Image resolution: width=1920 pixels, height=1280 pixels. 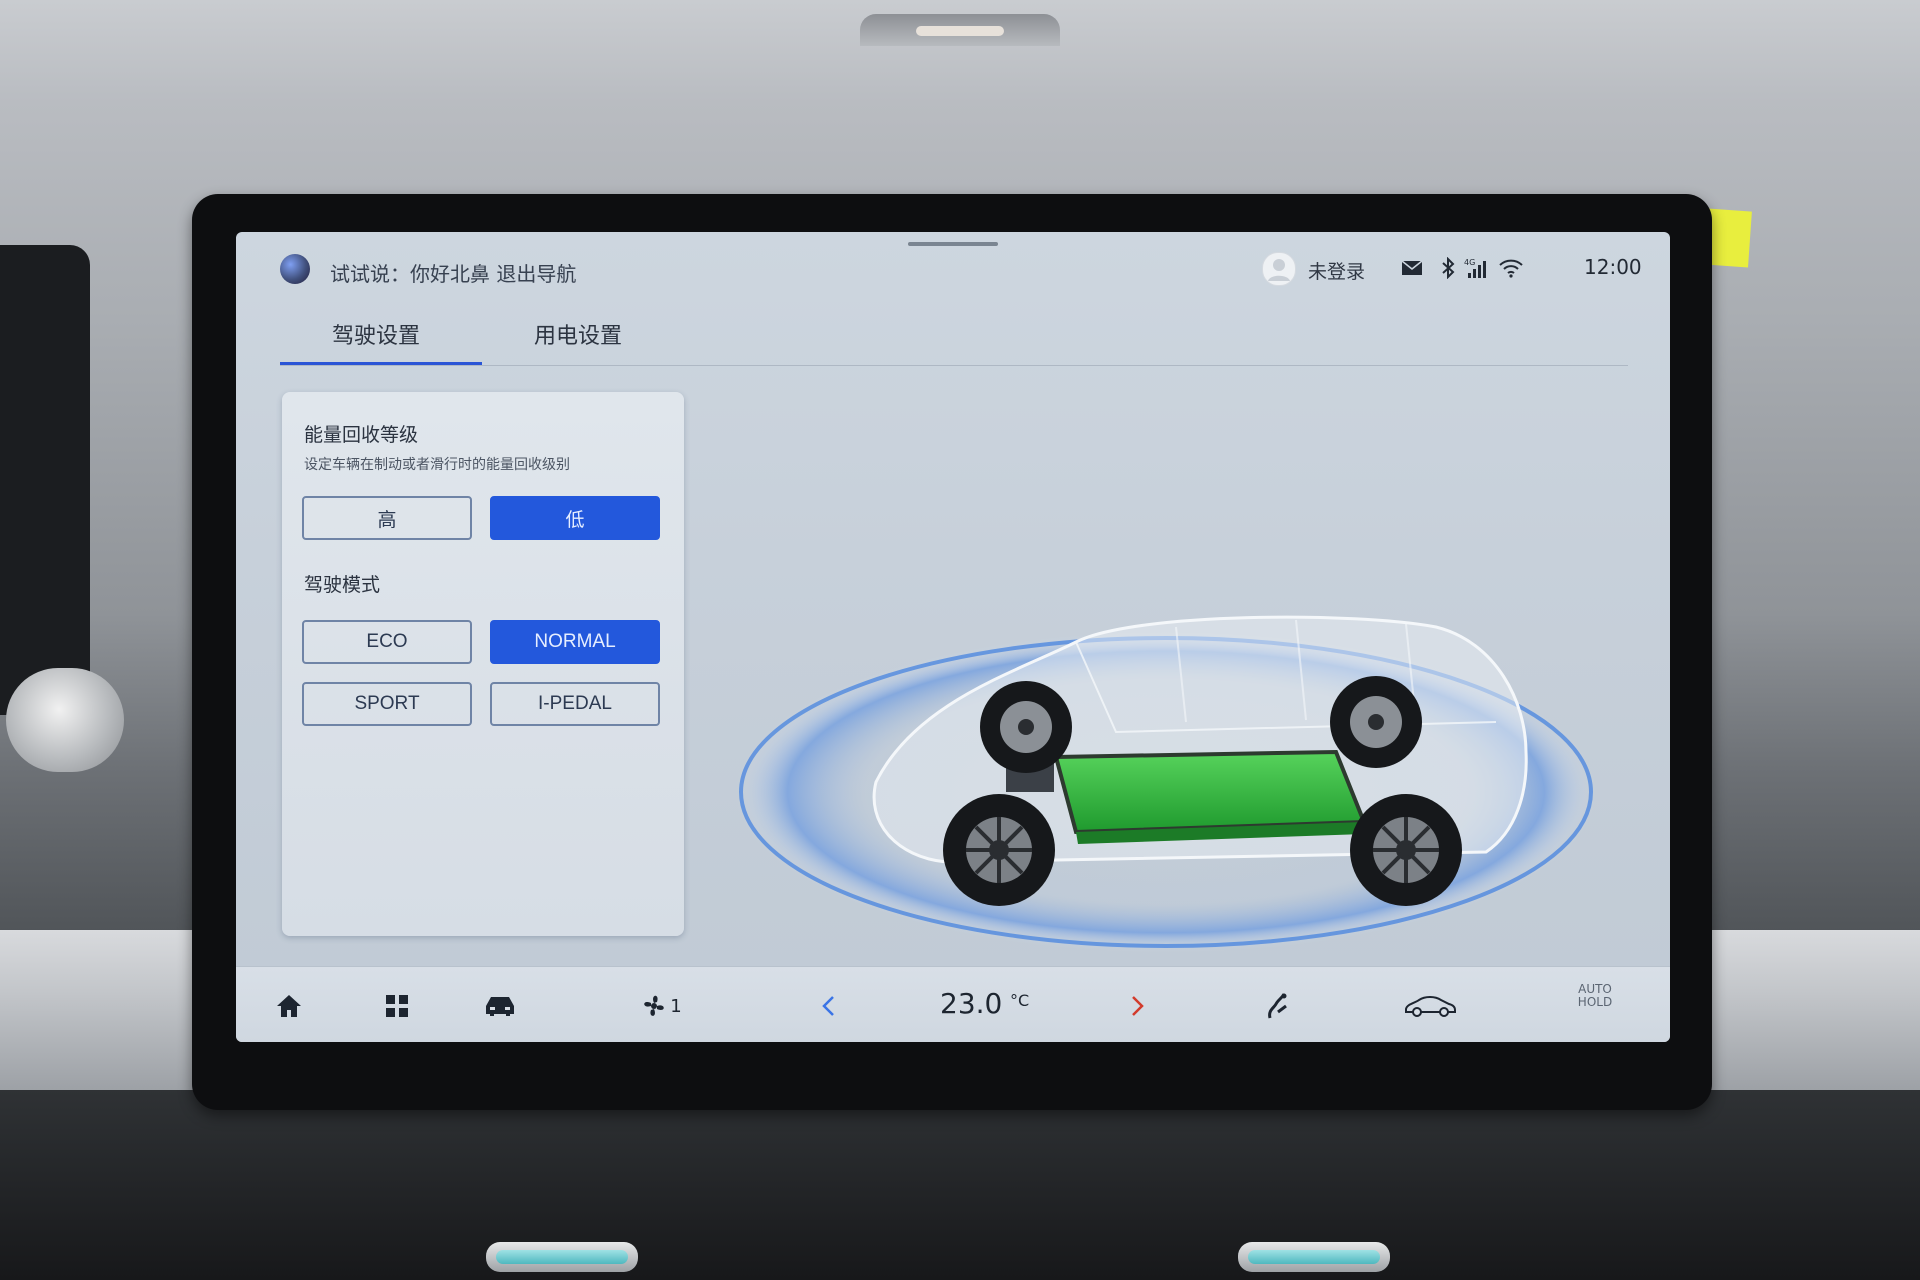 I want to click on home-icon, so click(x=289, y=1006).